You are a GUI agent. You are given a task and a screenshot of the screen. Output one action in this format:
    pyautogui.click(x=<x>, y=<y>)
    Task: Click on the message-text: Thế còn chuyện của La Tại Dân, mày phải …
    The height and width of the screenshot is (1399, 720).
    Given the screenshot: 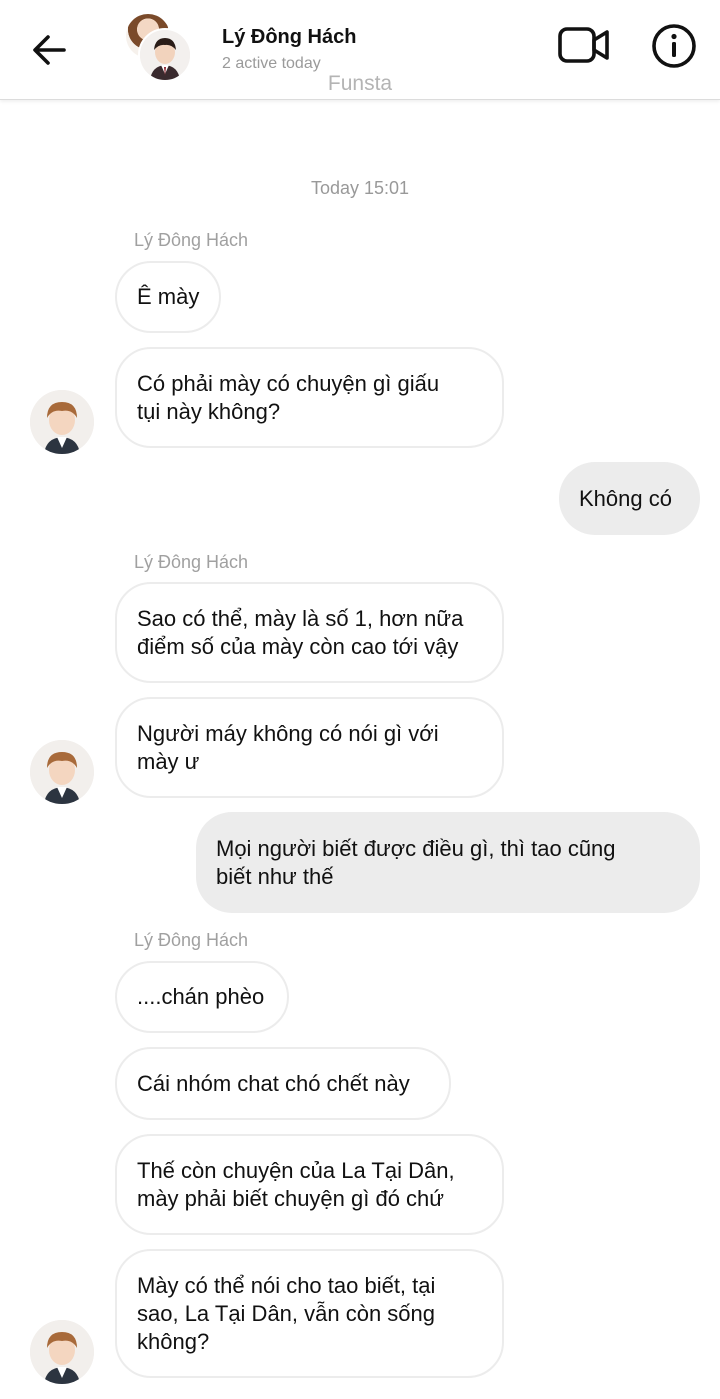 What is the action you would take?
    pyautogui.click(x=296, y=1184)
    